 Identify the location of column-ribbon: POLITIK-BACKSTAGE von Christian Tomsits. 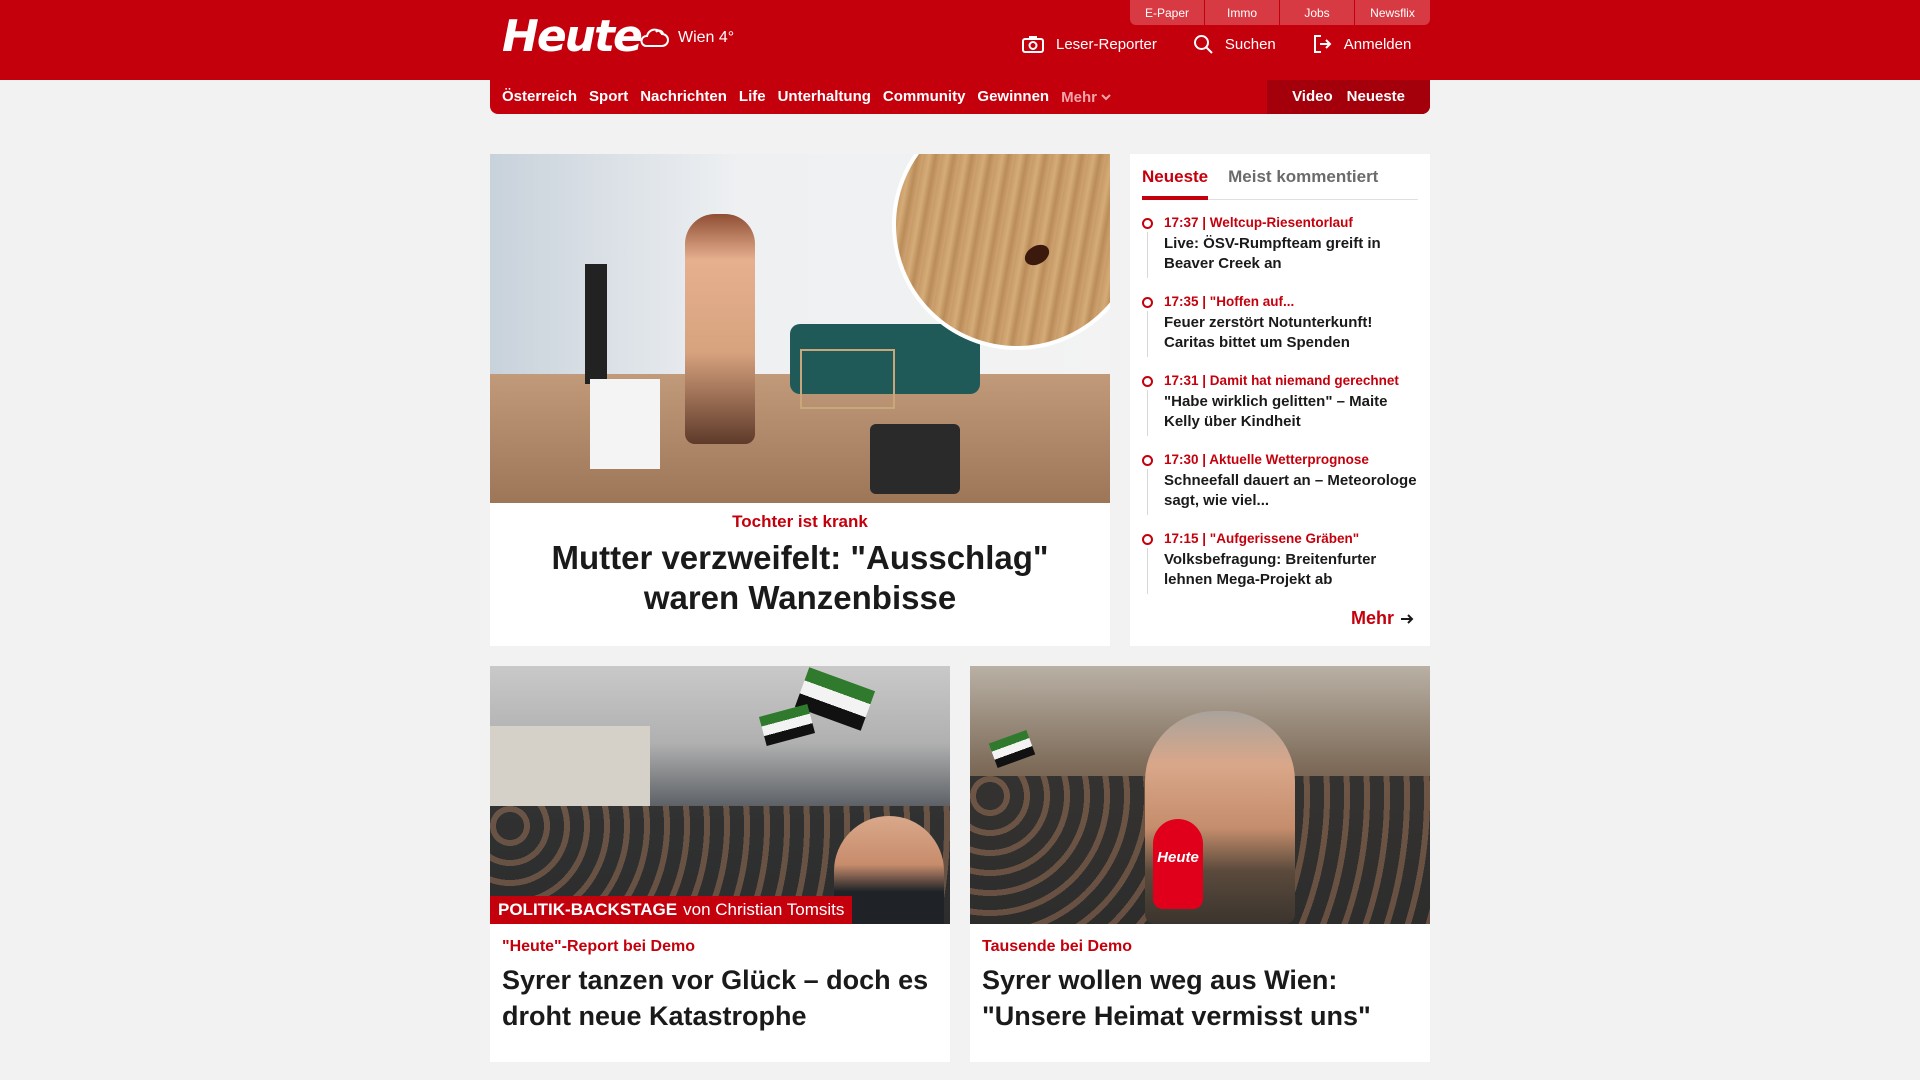
(671, 910).